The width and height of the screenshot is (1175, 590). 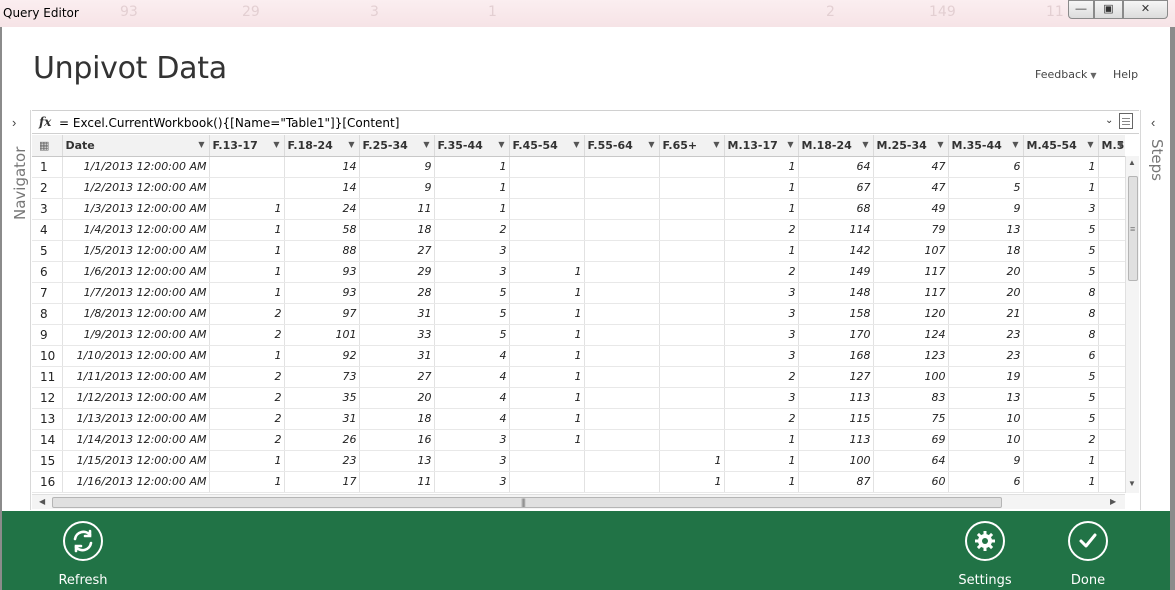 What do you see at coordinates (578, 188) in the screenshot?
I see `table-row: 2 1/2/2013 12:00:00 AM 14 9 1 1 67 47 5 1` at bounding box center [578, 188].